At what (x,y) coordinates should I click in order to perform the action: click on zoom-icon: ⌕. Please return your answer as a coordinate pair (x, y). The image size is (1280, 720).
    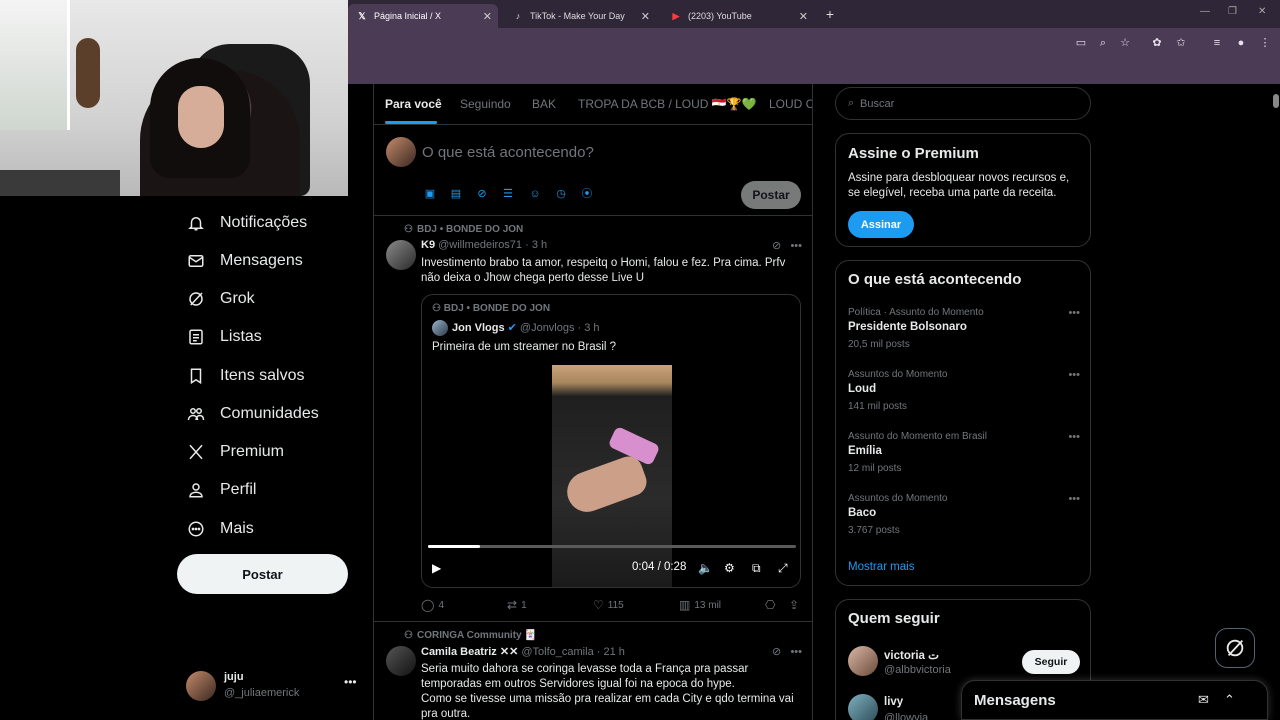
    Looking at the image, I should click on (1103, 43).